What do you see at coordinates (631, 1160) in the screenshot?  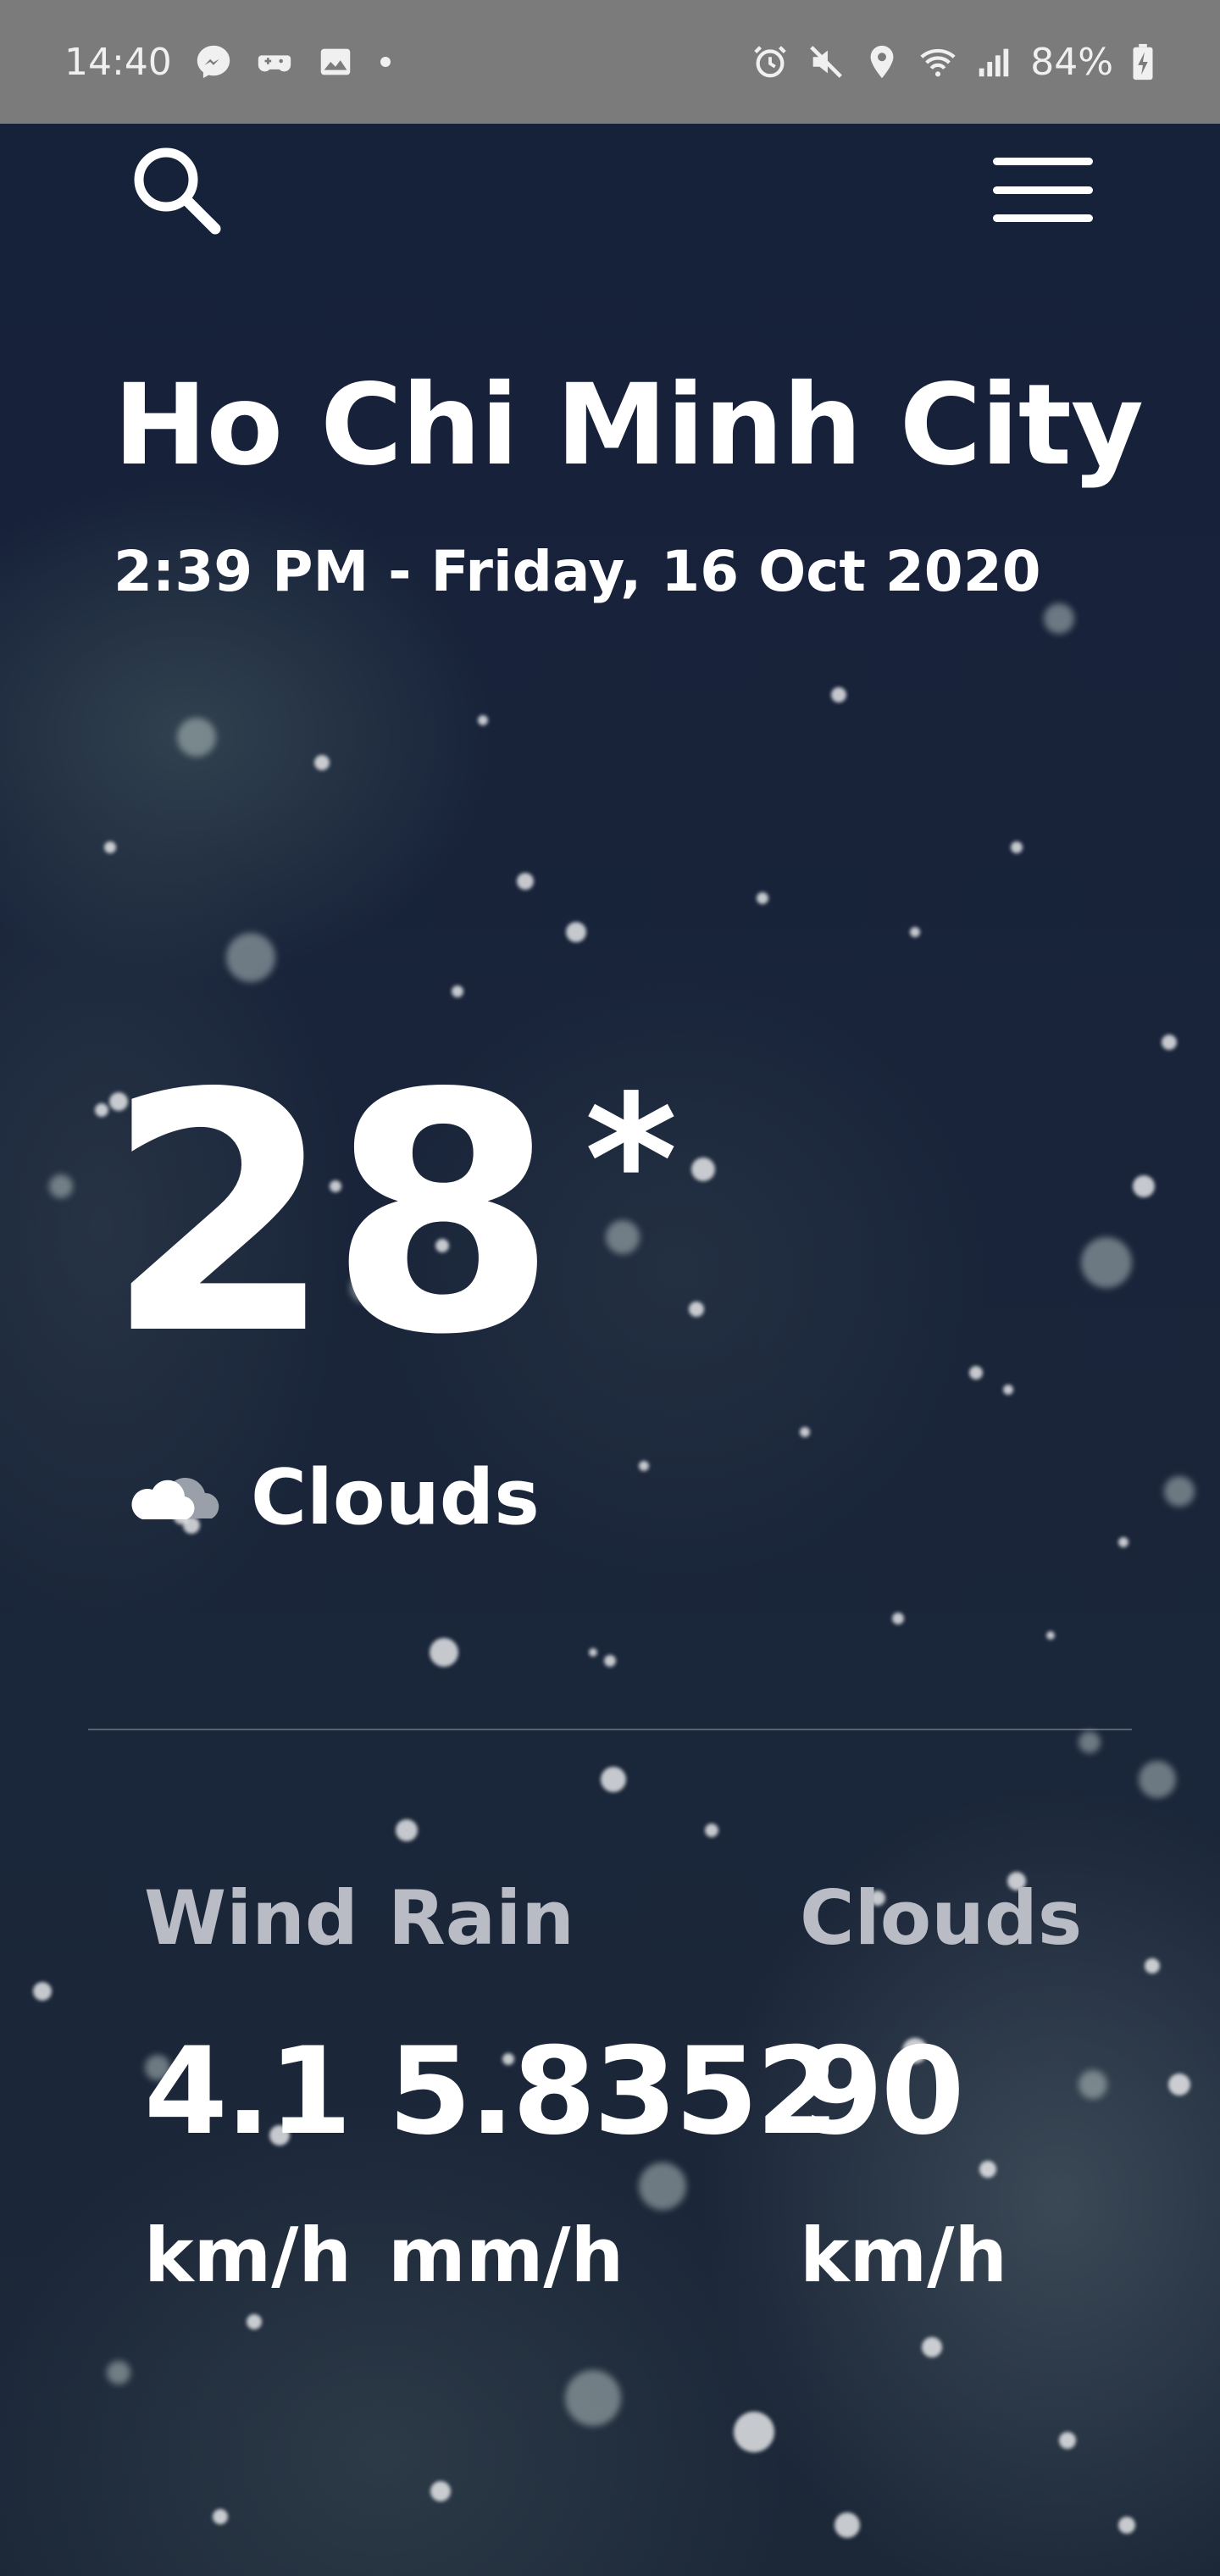 I see `degree-symbol: *` at bounding box center [631, 1160].